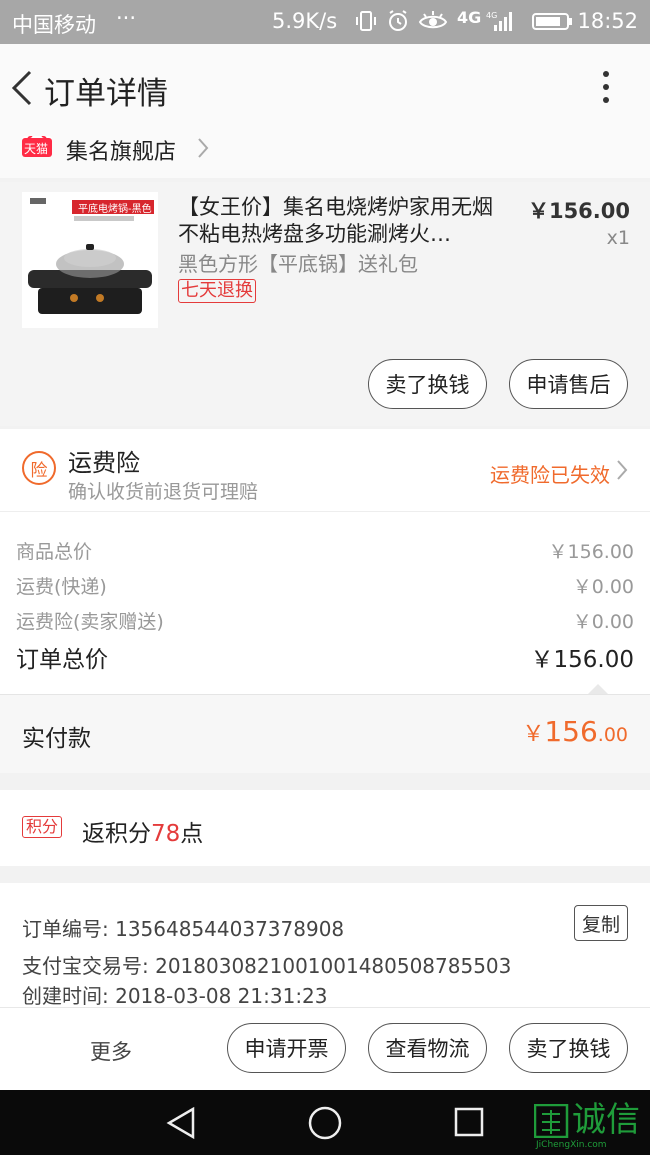 This screenshot has height=1155, width=650. What do you see at coordinates (217, 291) in the screenshot?
I see `return-policy-badge: 七天退换` at bounding box center [217, 291].